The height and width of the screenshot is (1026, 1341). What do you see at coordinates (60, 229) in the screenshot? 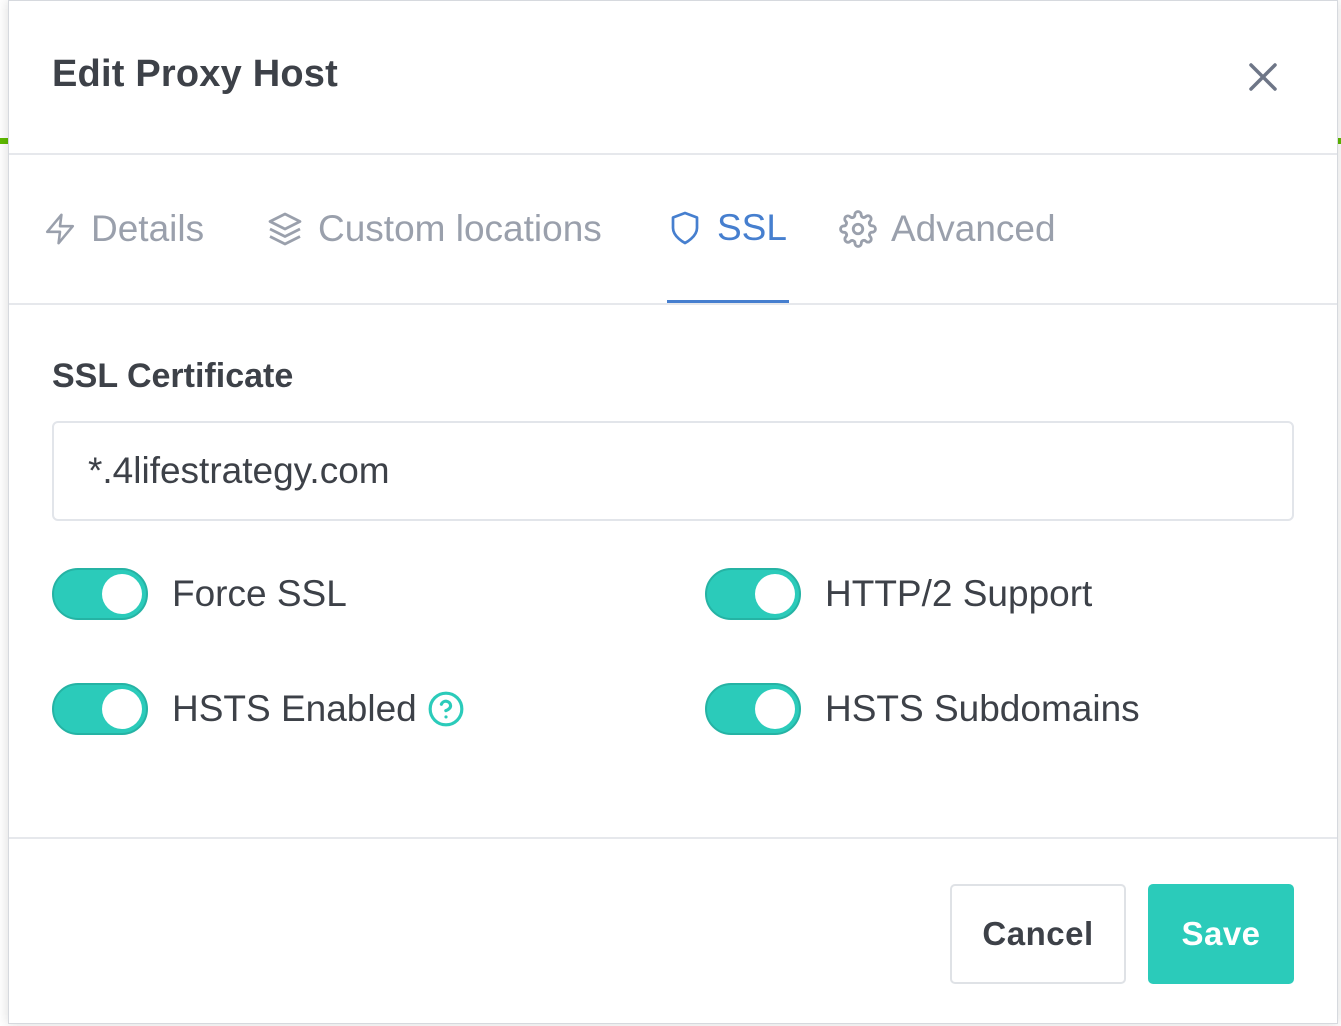
I see `lightning-icon` at bounding box center [60, 229].